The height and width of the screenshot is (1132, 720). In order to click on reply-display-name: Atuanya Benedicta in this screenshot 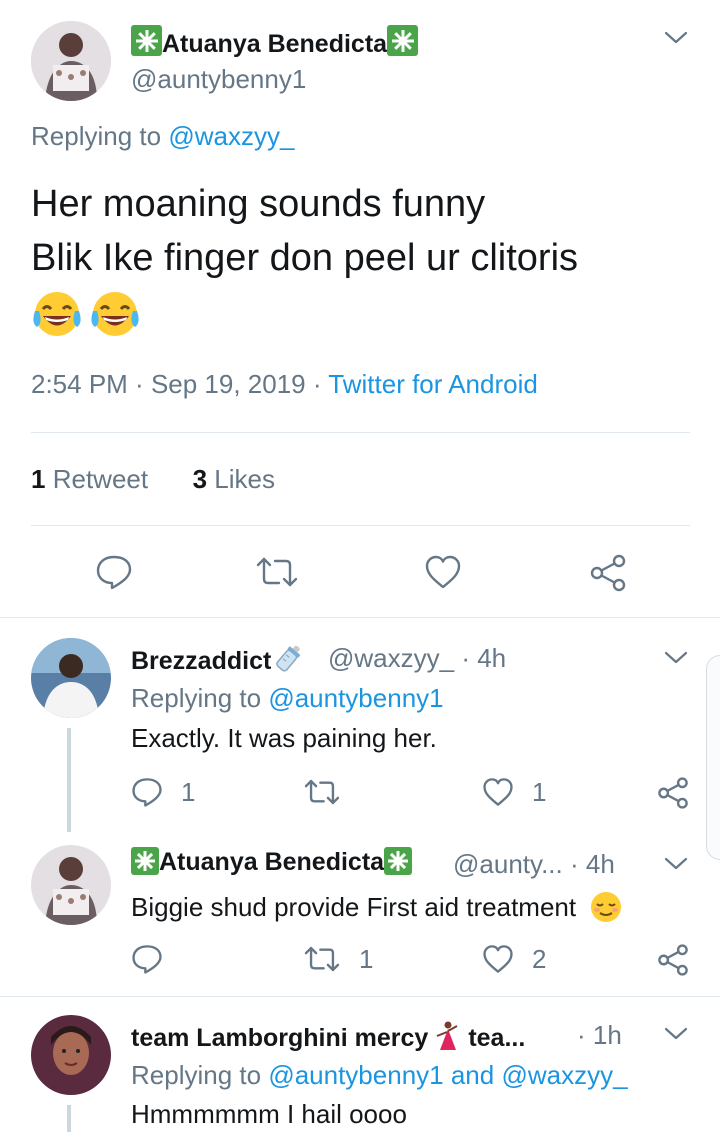, I will do `click(272, 862)`.